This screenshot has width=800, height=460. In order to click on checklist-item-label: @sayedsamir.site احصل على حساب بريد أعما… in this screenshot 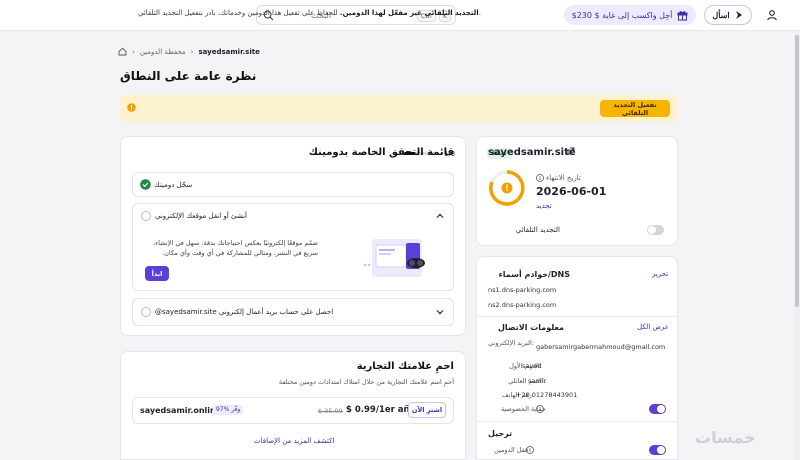, I will do `click(244, 312)`.